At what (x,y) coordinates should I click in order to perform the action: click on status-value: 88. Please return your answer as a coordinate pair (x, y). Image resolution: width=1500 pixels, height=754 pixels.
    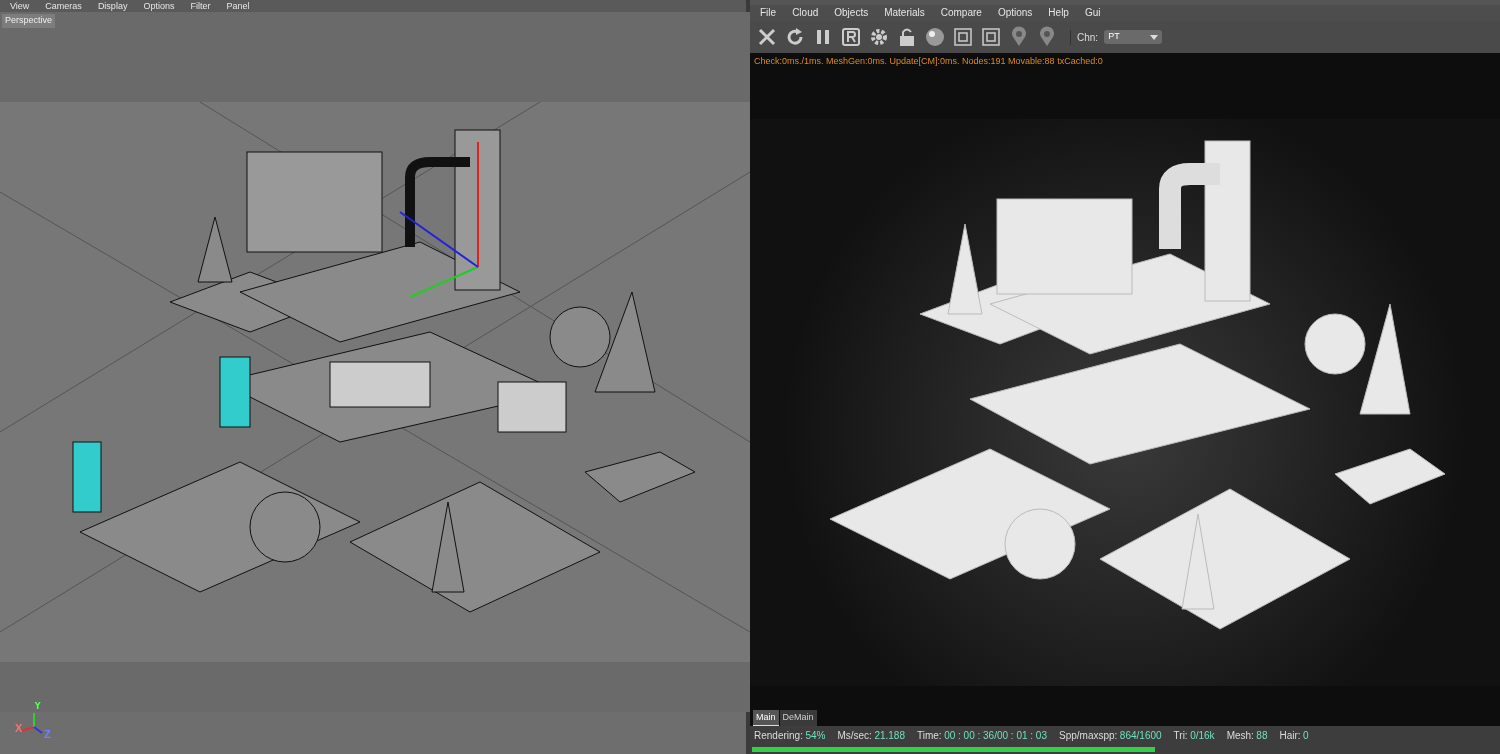
    Looking at the image, I should click on (1262, 736).